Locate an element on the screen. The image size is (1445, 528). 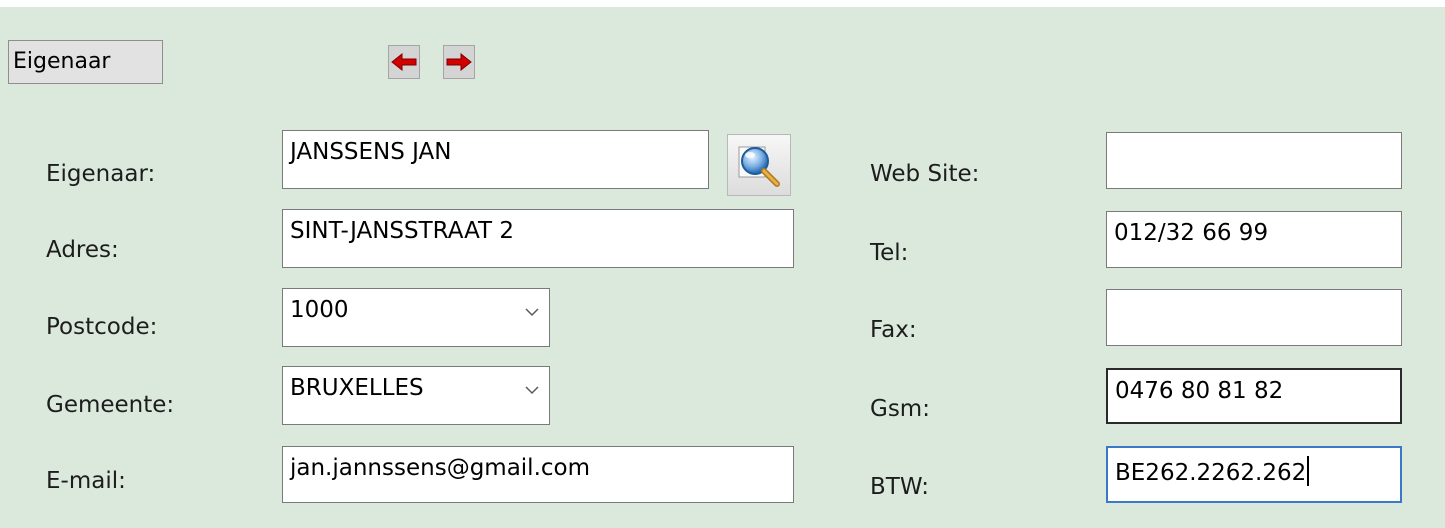
email-label: E-mail: is located at coordinates (86, 481).